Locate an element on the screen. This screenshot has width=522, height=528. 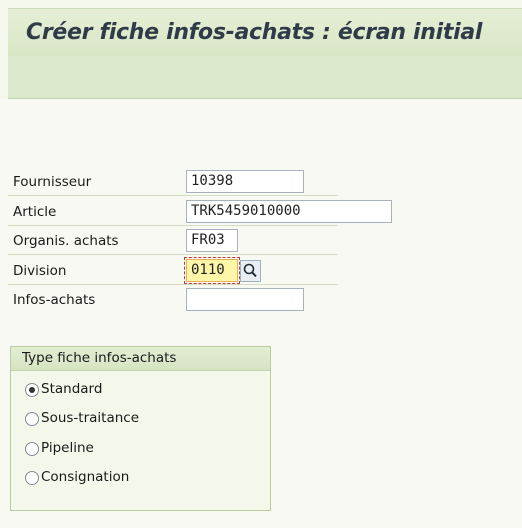
group-title: Type fiche infos-achats is located at coordinates (99, 358).